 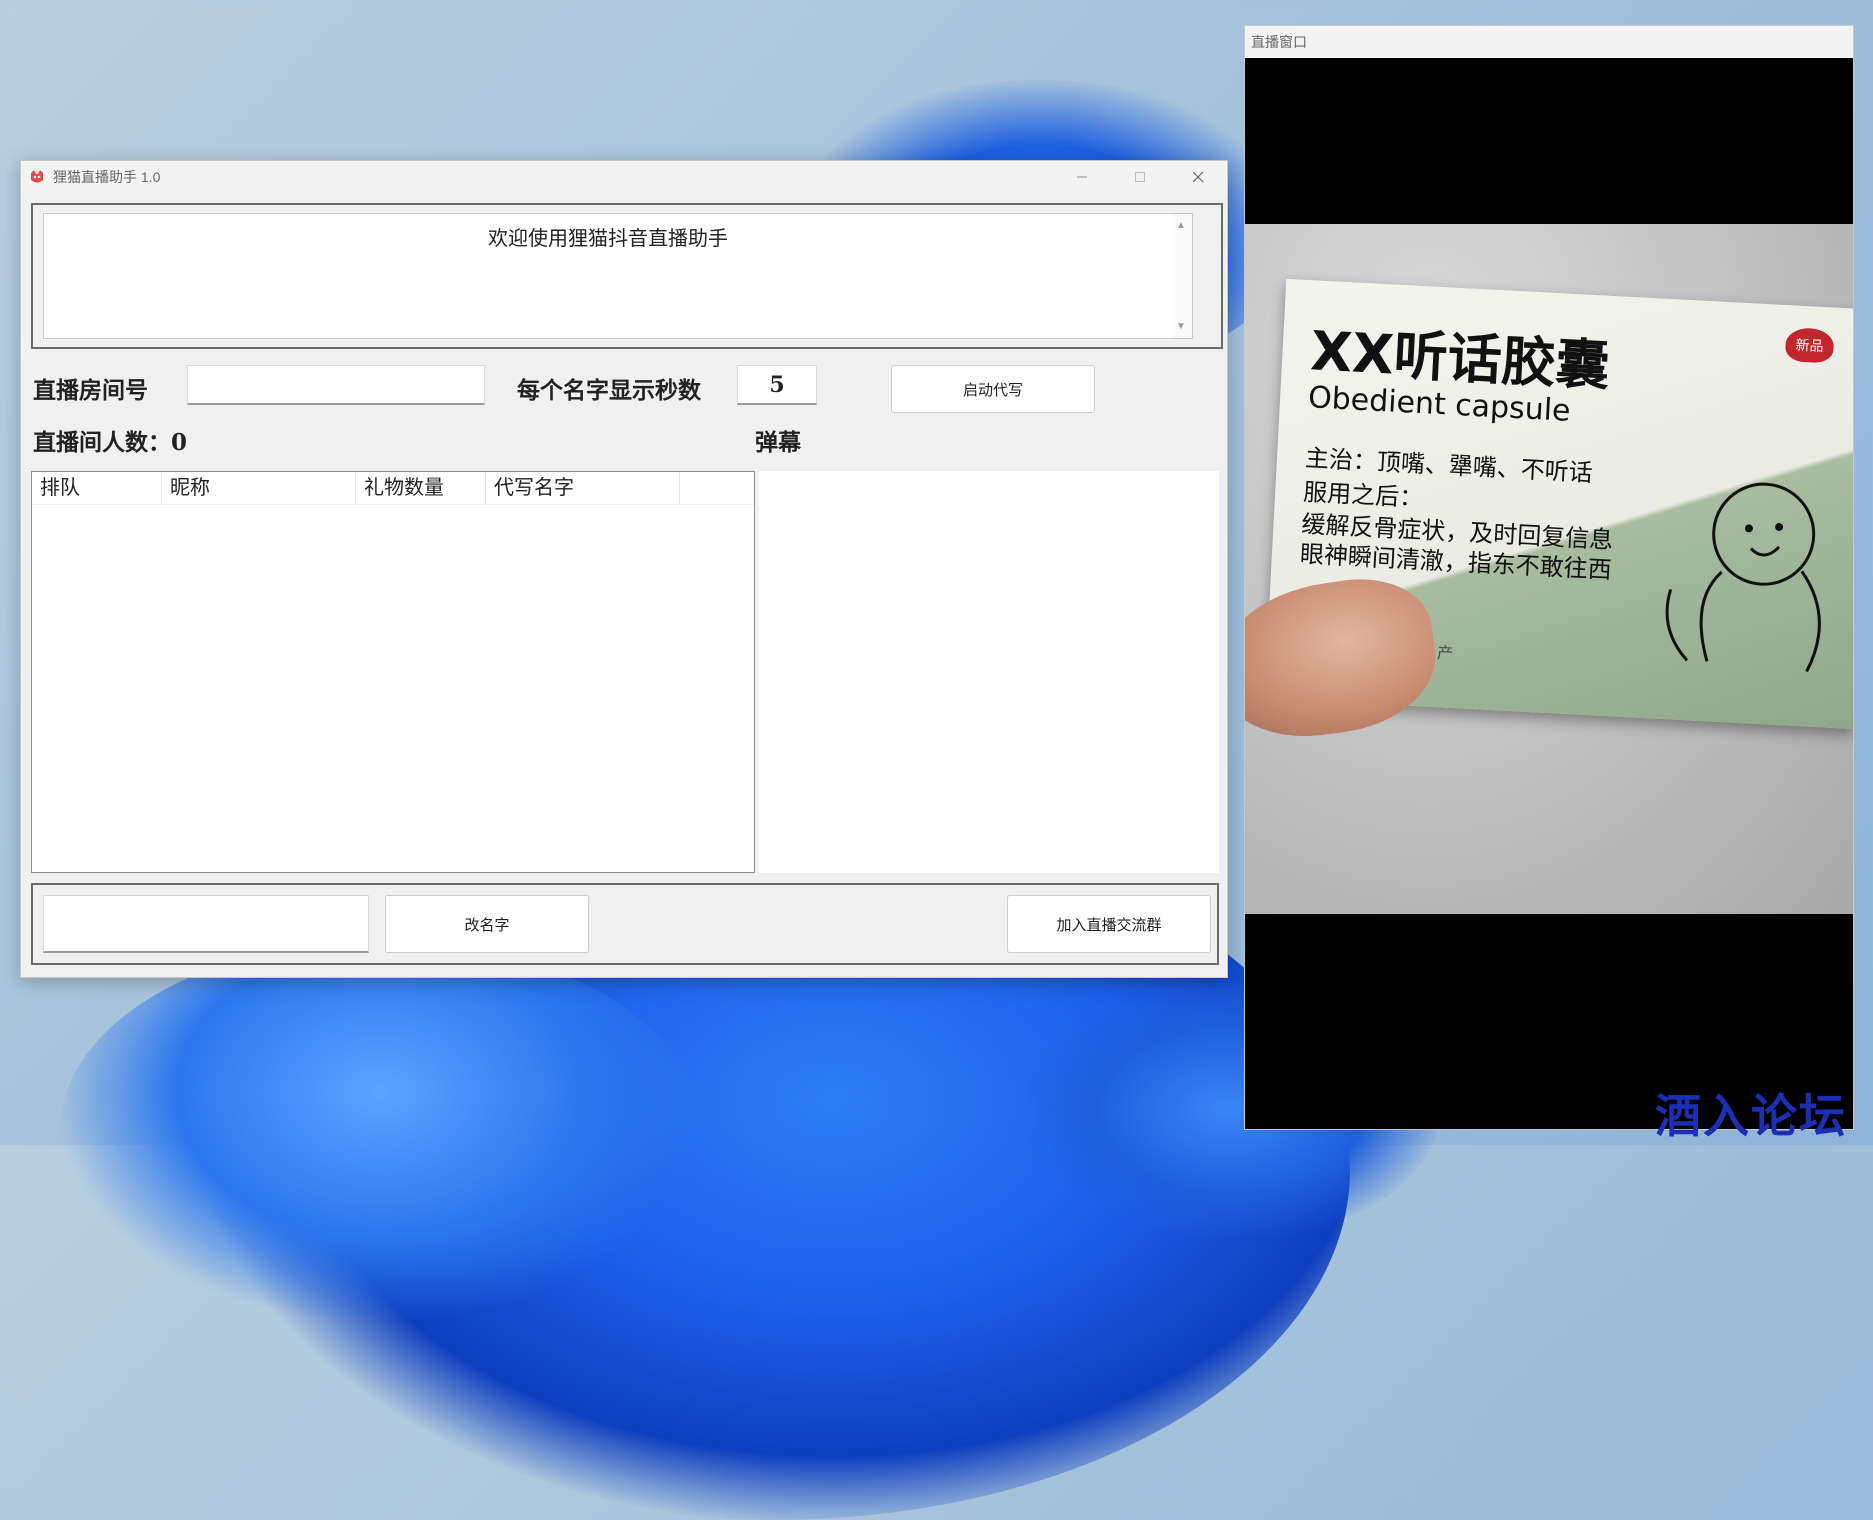 I want to click on seconds-per-name-label: 每个名字显示秒数, so click(x=609, y=390).